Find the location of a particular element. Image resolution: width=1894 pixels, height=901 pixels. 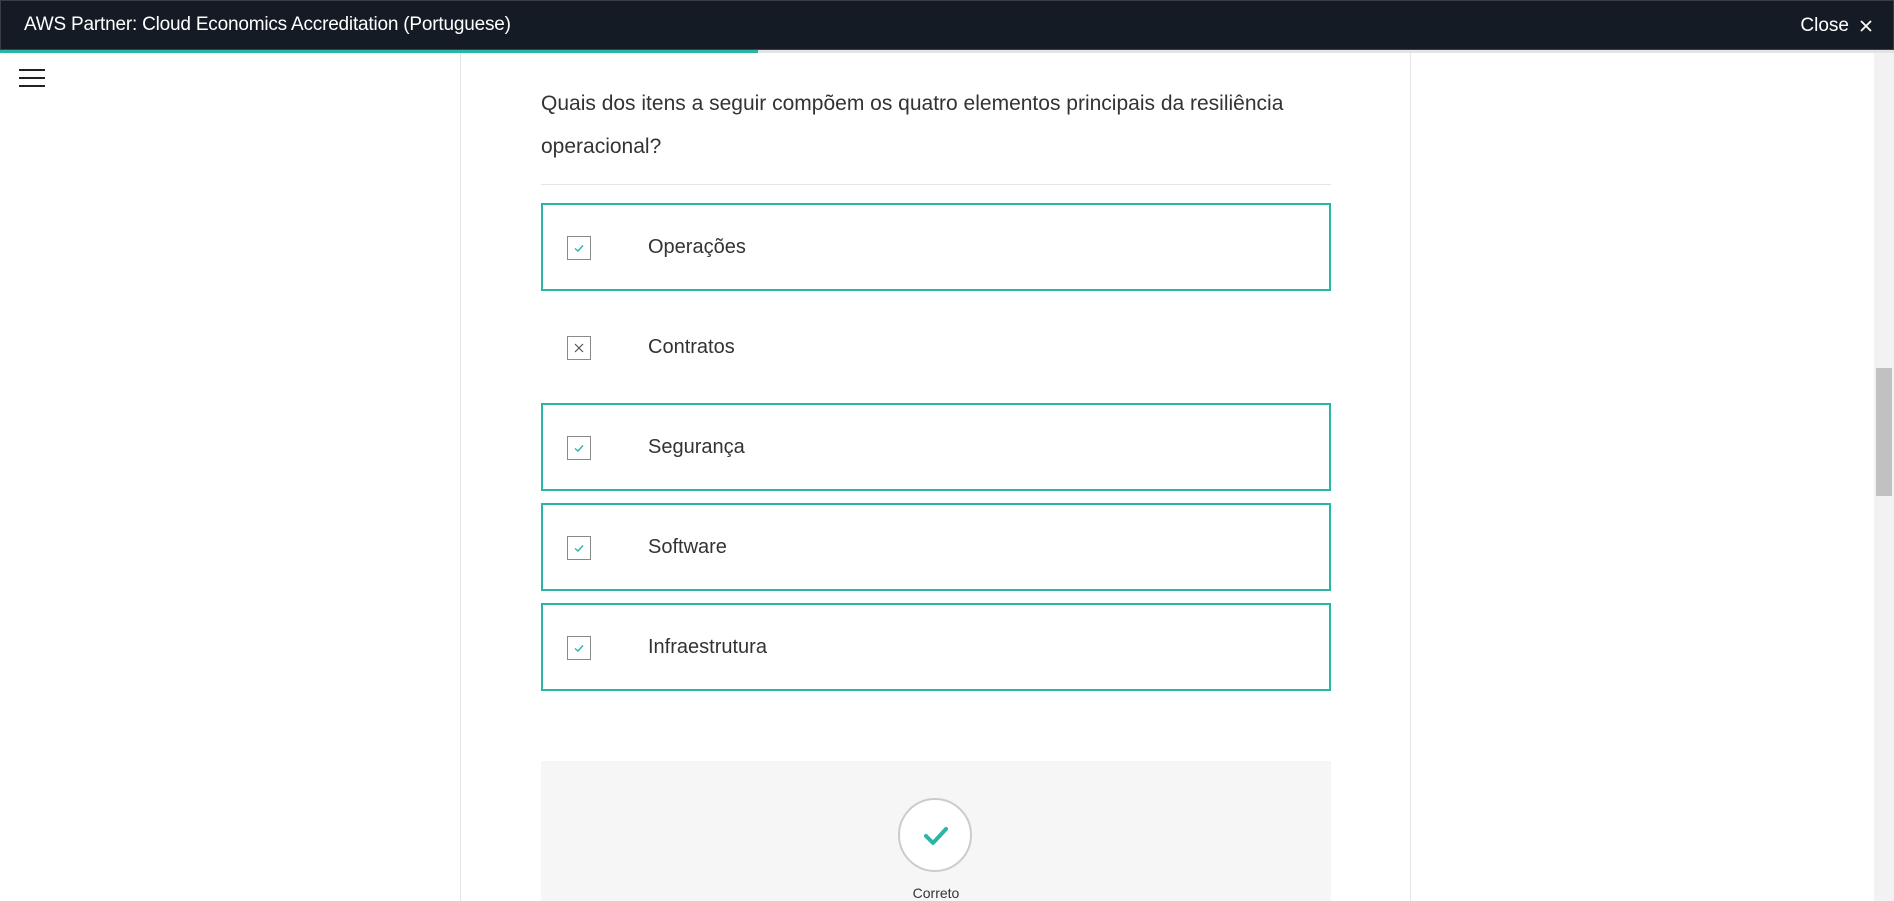

answer-option-software: Software is located at coordinates (936, 547).